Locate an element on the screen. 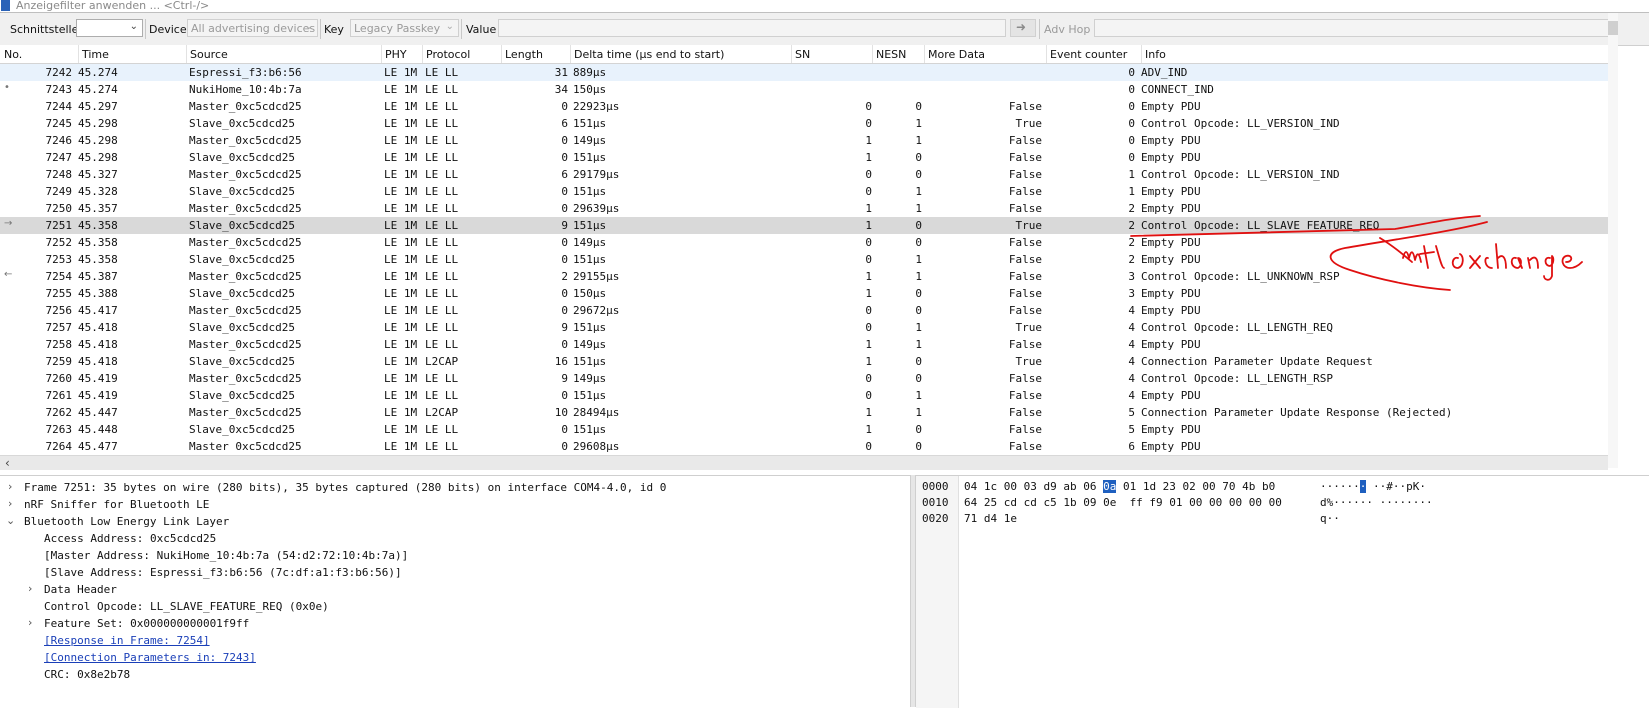 The width and height of the screenshot is (1649, 708). response-in-frame-link: [Response in Frame: 7254] is located at coordinates (127, 640).